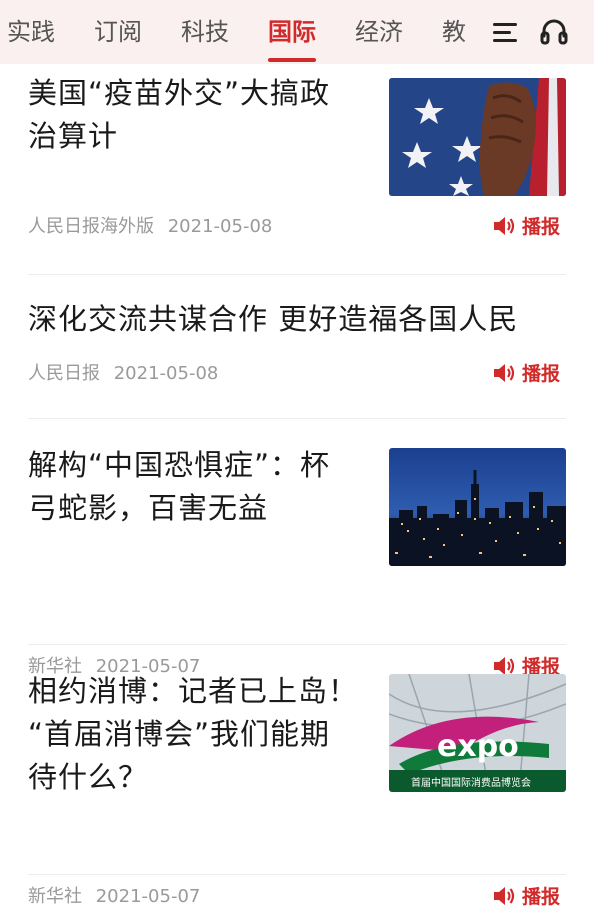 The image size is (594, 909). What do you see at coordinates (249, 32) in the screenshot?
I see `channel-tabs: 实践 订阅 科技 国际 经济 教` at bounding box center [249, 32].